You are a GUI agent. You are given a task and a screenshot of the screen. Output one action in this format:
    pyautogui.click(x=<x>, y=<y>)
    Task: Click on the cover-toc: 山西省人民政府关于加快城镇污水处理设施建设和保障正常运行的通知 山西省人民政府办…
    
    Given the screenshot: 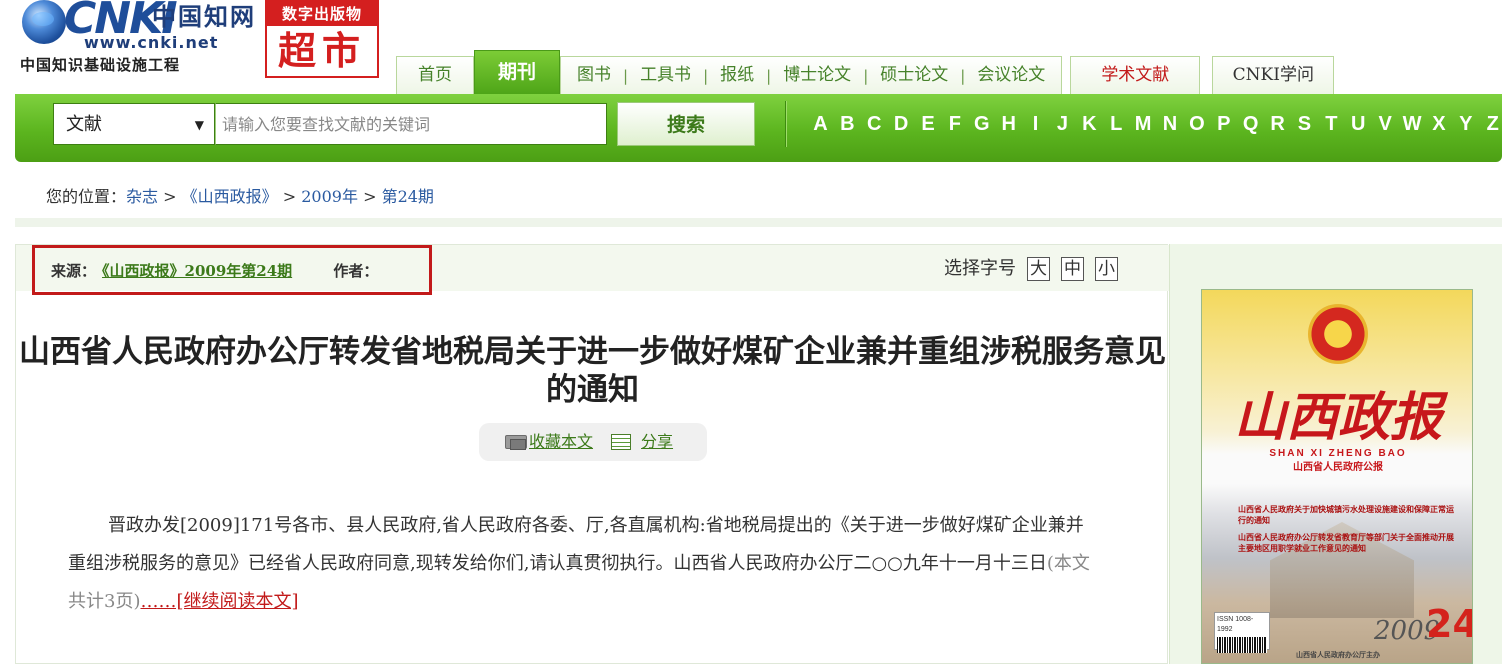 What is the action you would take?
    pyautogui.click(x=1348, y=532)
    